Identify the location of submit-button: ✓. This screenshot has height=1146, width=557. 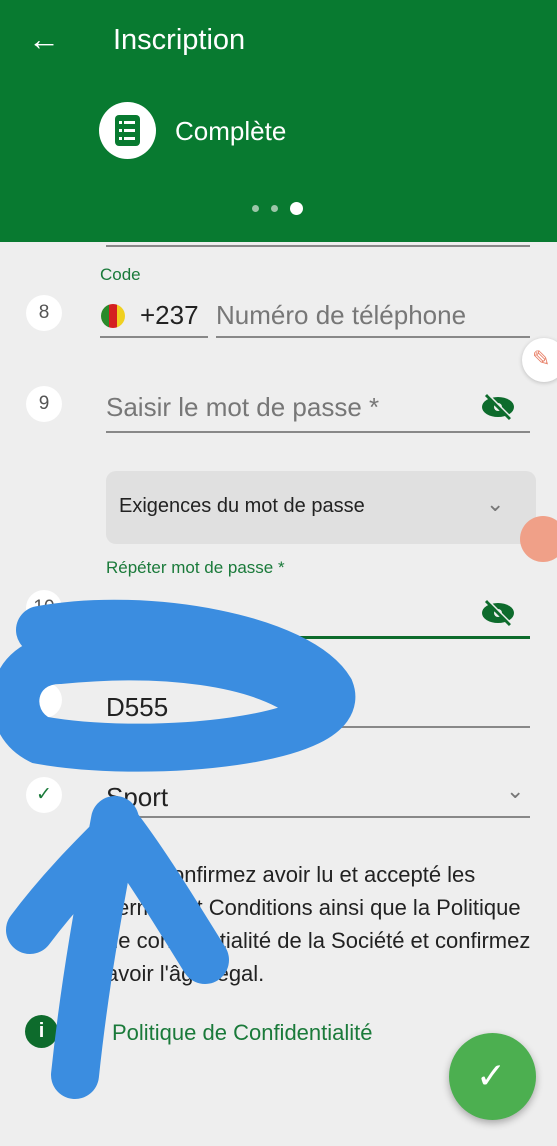
(492, 1076).